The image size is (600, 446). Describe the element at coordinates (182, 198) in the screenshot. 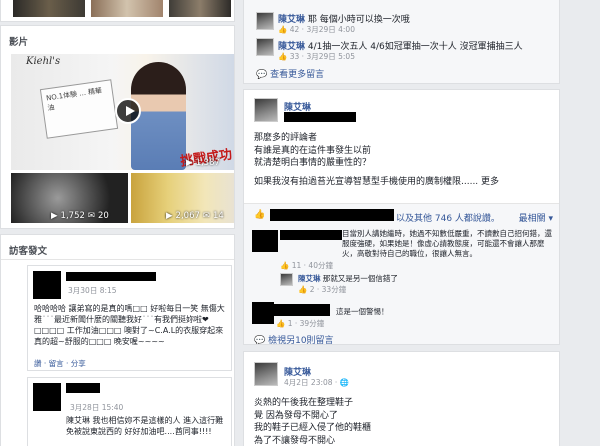

I see `video-thumbnail: ▶ 2,067 ✉ 14` at that location.